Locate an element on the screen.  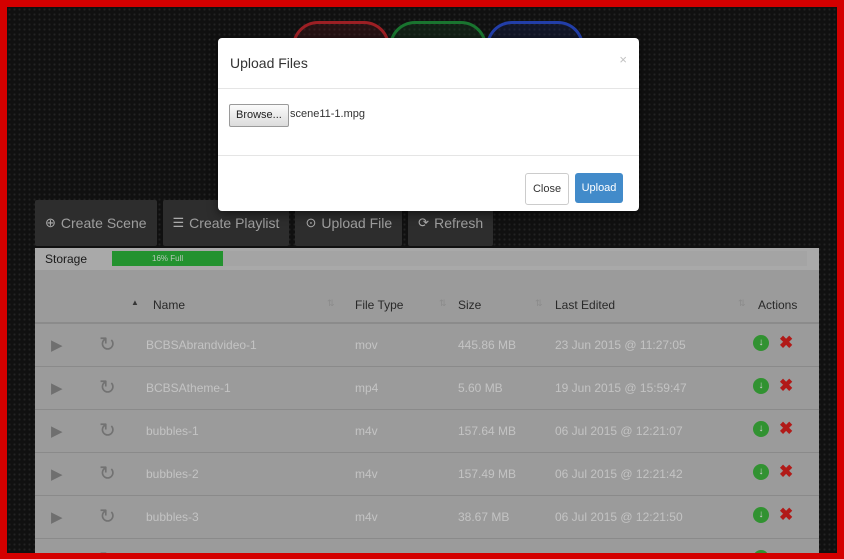
close-icon: × is located at coordinates (623, 59).